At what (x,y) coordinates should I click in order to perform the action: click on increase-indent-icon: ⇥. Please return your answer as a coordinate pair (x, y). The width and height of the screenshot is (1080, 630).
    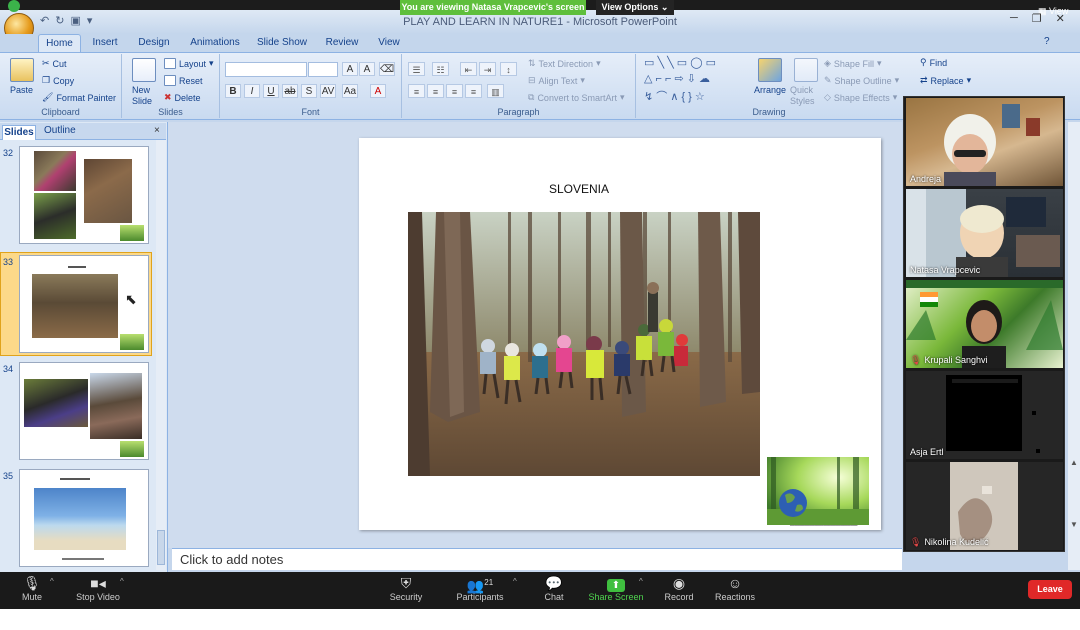
    Looking at the image, I should click on (487, 69).